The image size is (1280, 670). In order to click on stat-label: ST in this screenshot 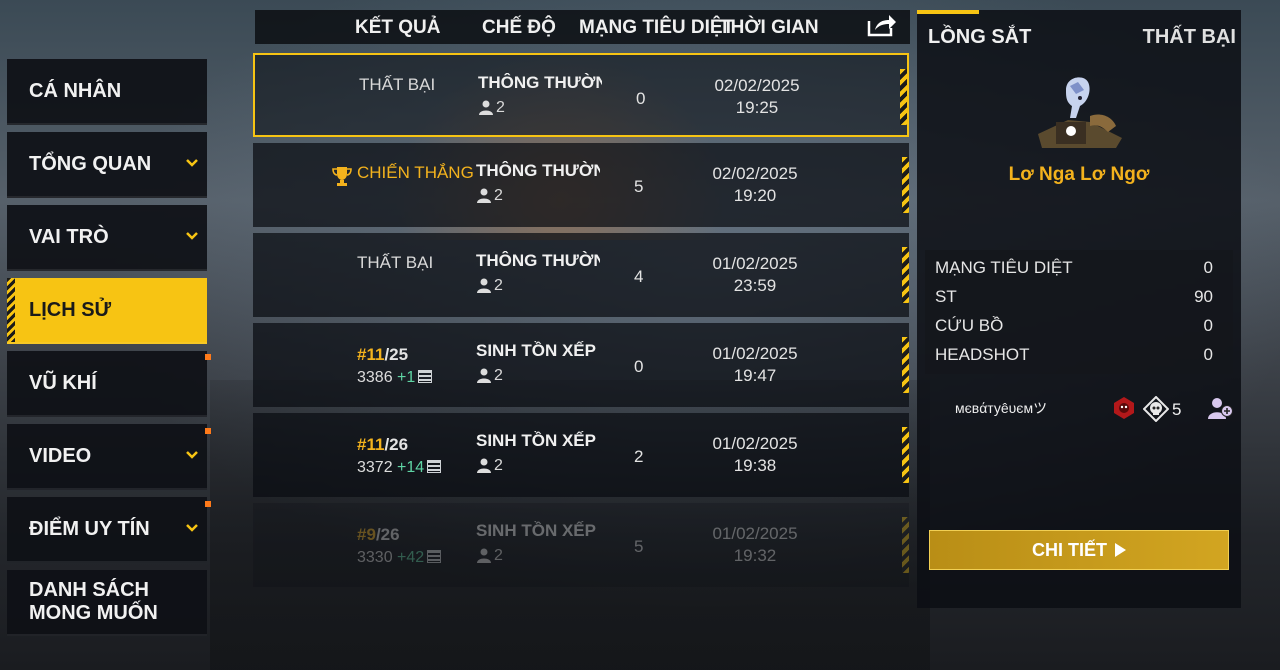, I will do `click(946, 296)`.